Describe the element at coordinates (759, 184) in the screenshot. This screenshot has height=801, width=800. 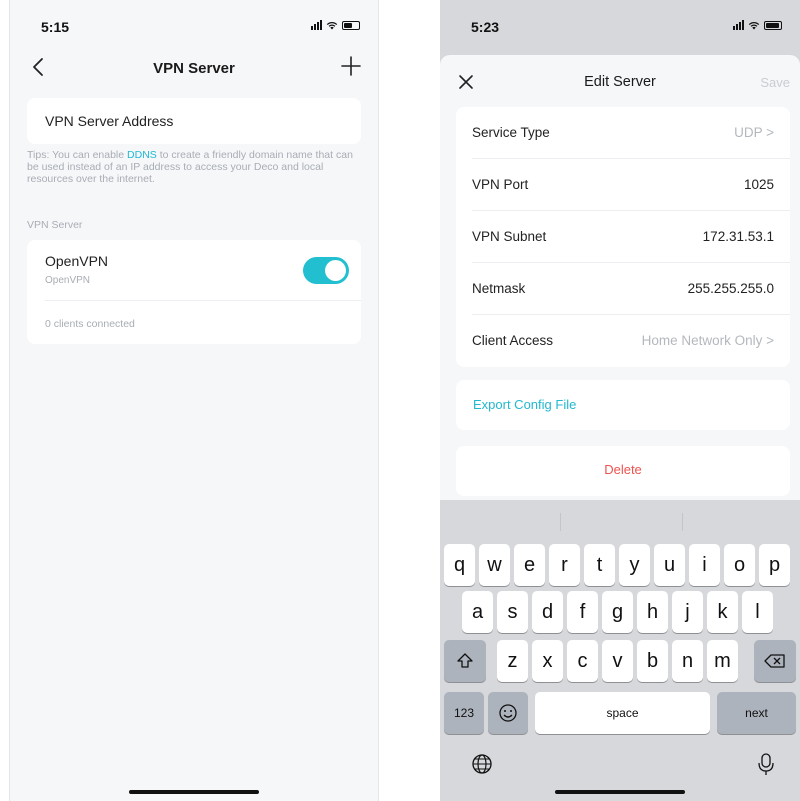
I see `row-value: 1025` at that location.